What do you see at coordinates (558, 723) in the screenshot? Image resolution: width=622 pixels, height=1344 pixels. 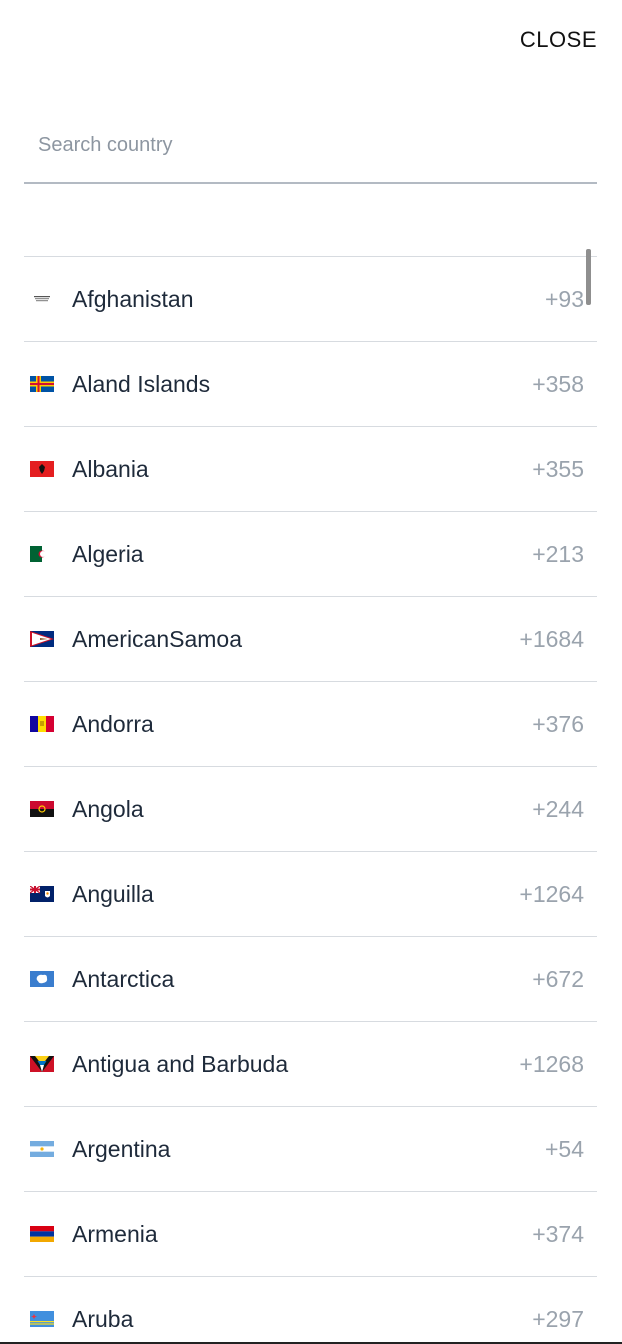 I see `dial-code: +376` at bounding box center [558, 723].